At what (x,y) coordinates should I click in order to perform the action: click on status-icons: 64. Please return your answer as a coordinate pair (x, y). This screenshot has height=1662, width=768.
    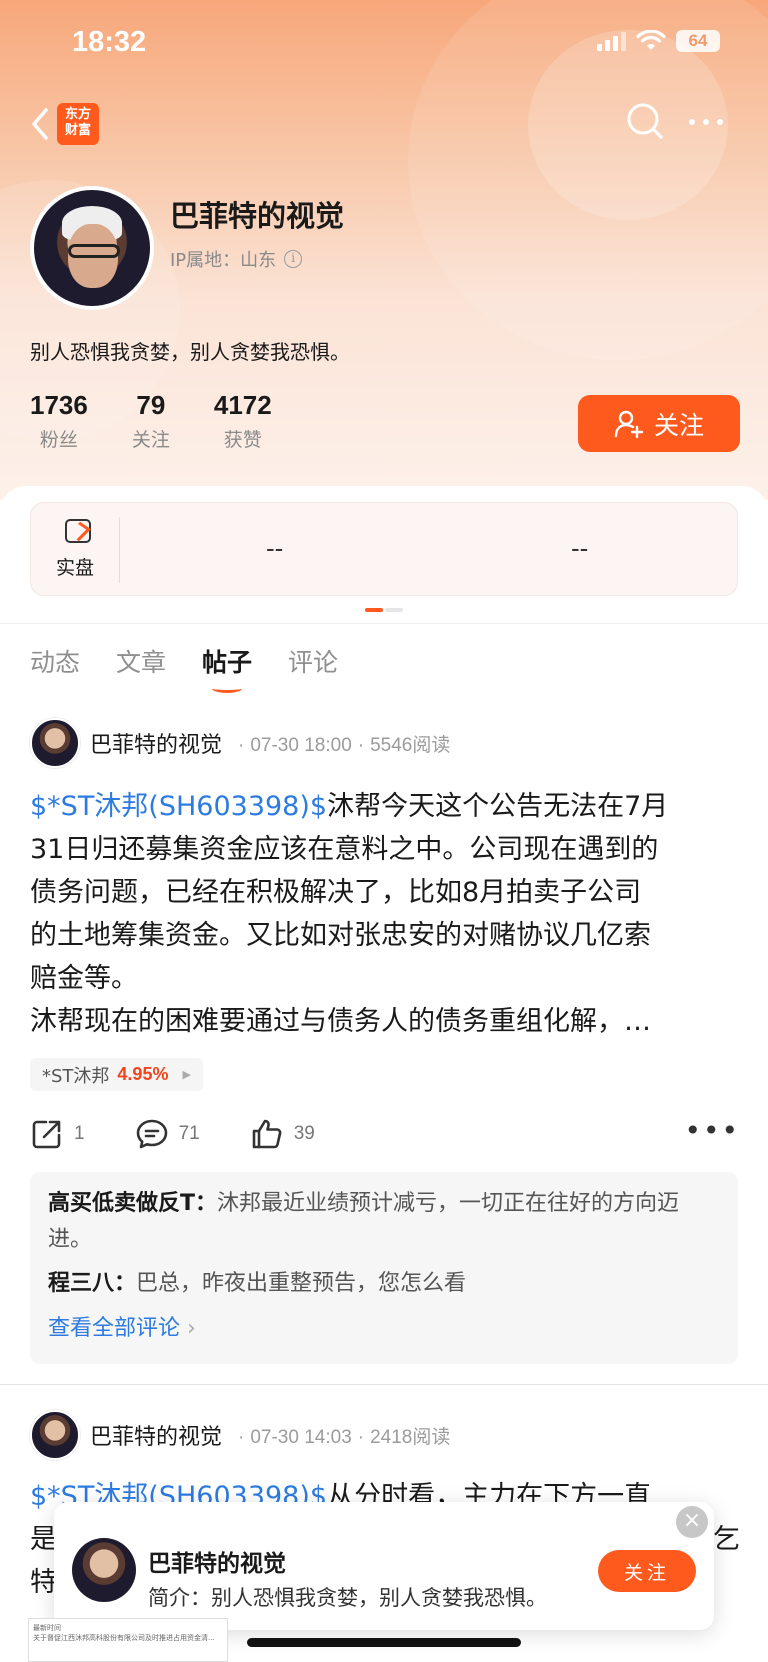
    Looking at the image, I should click on (658, 41).